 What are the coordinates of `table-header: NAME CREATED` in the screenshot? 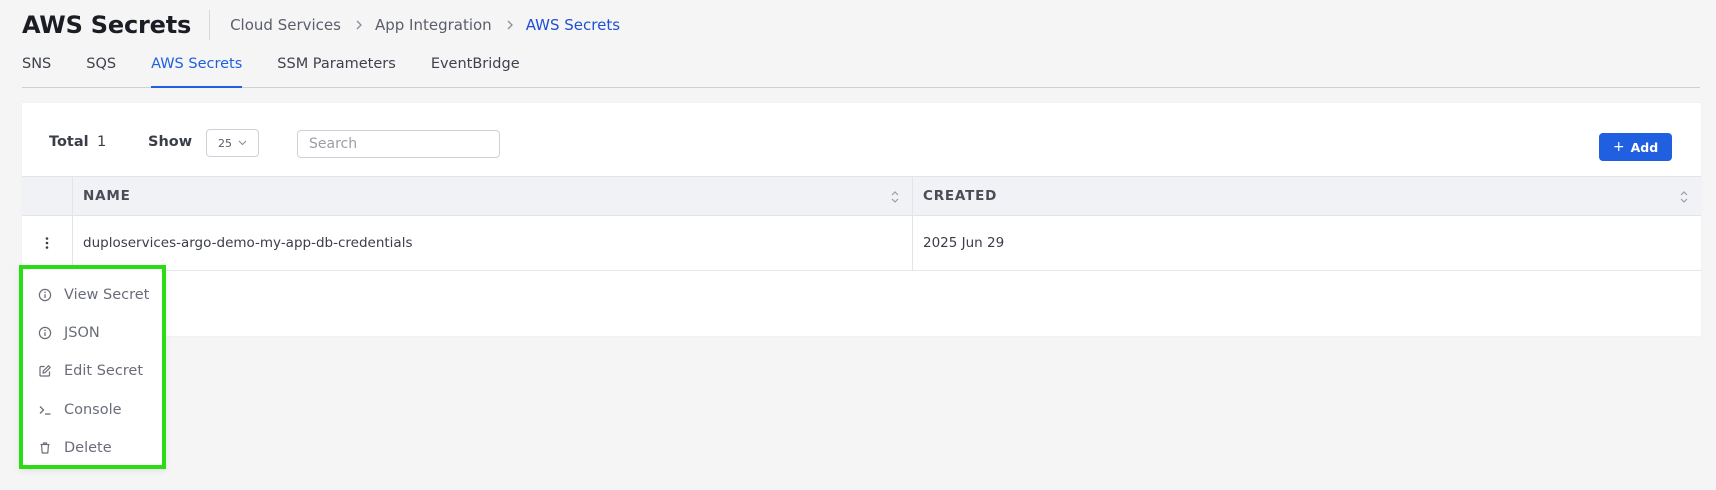 It's located at (861, 196).